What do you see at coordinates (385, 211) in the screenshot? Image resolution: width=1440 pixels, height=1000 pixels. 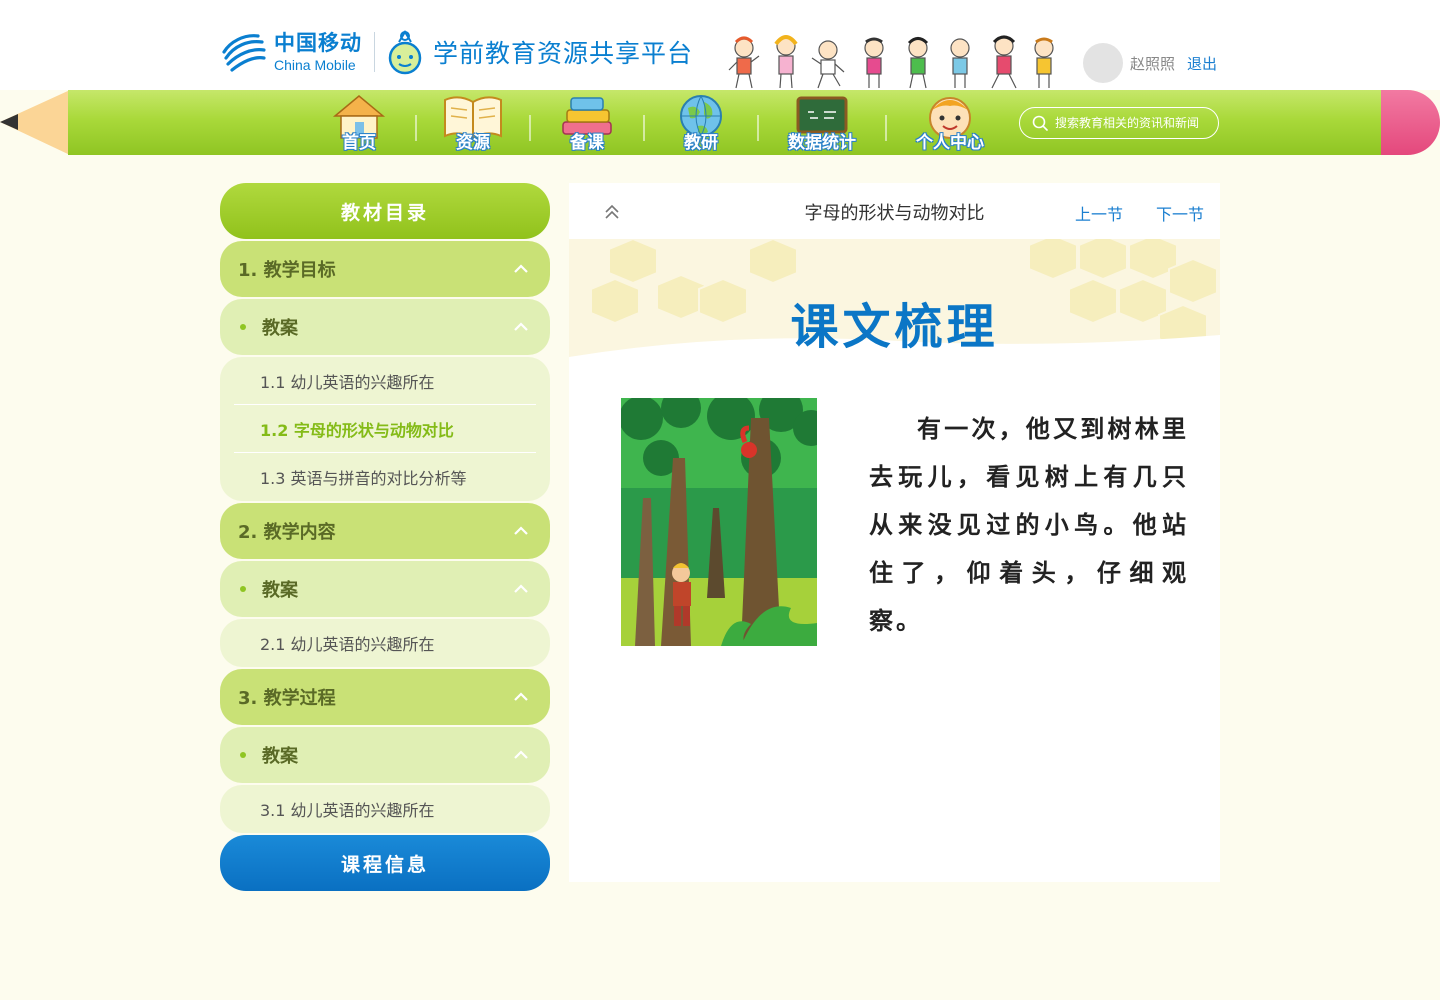 I see `sidebar-title: 教材目录` at bounding box center [385, 211].